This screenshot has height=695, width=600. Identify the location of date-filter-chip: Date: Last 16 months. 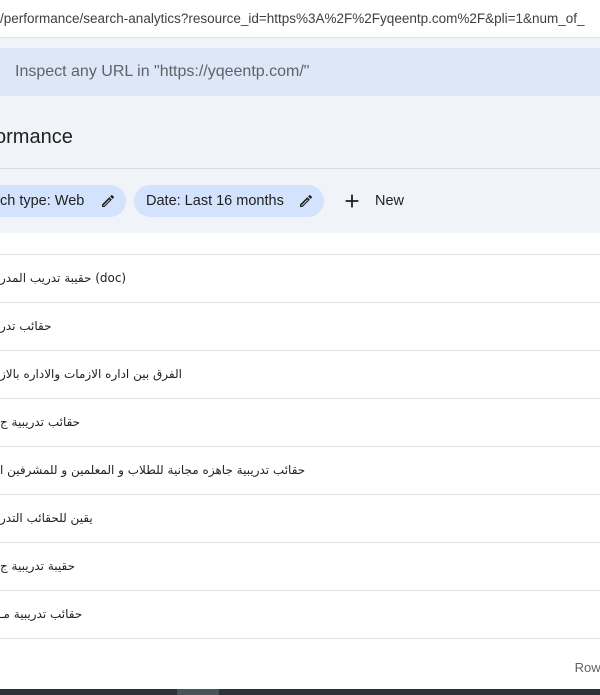
(229, 201).